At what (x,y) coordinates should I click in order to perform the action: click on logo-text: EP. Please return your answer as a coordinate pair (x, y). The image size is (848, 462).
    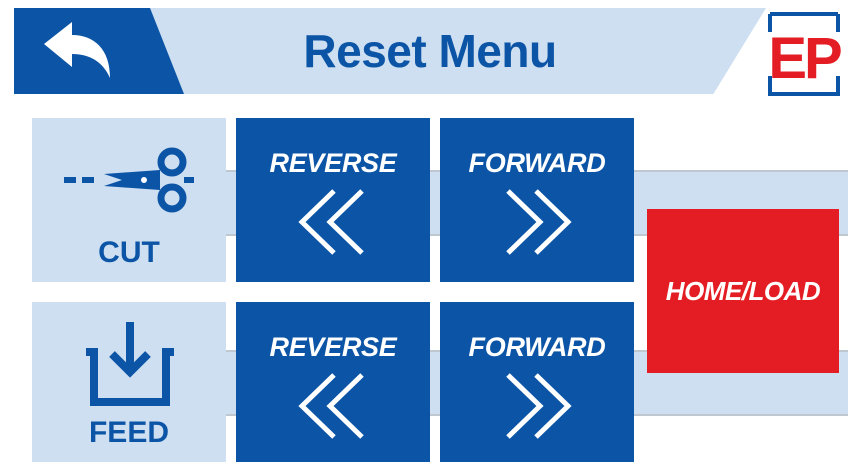
    Looking at the image, I should click on (804, 58).